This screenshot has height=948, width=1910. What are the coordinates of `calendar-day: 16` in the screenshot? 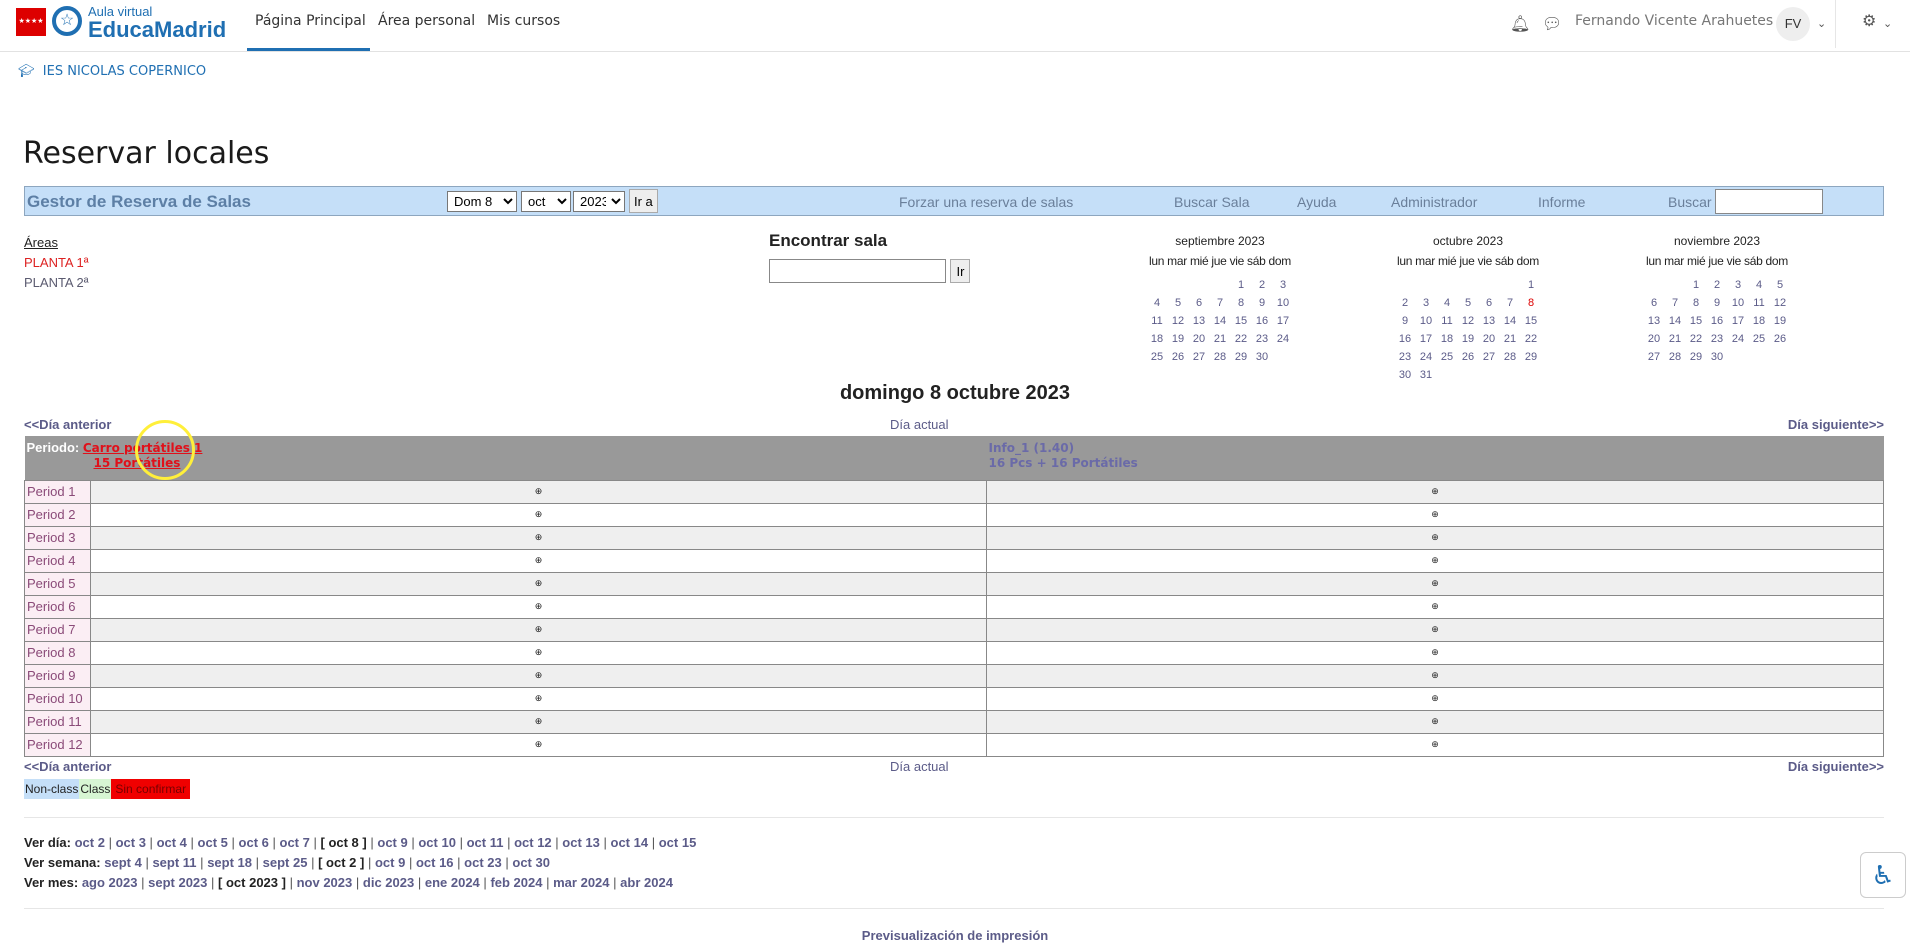 It's located at (1717, 321).